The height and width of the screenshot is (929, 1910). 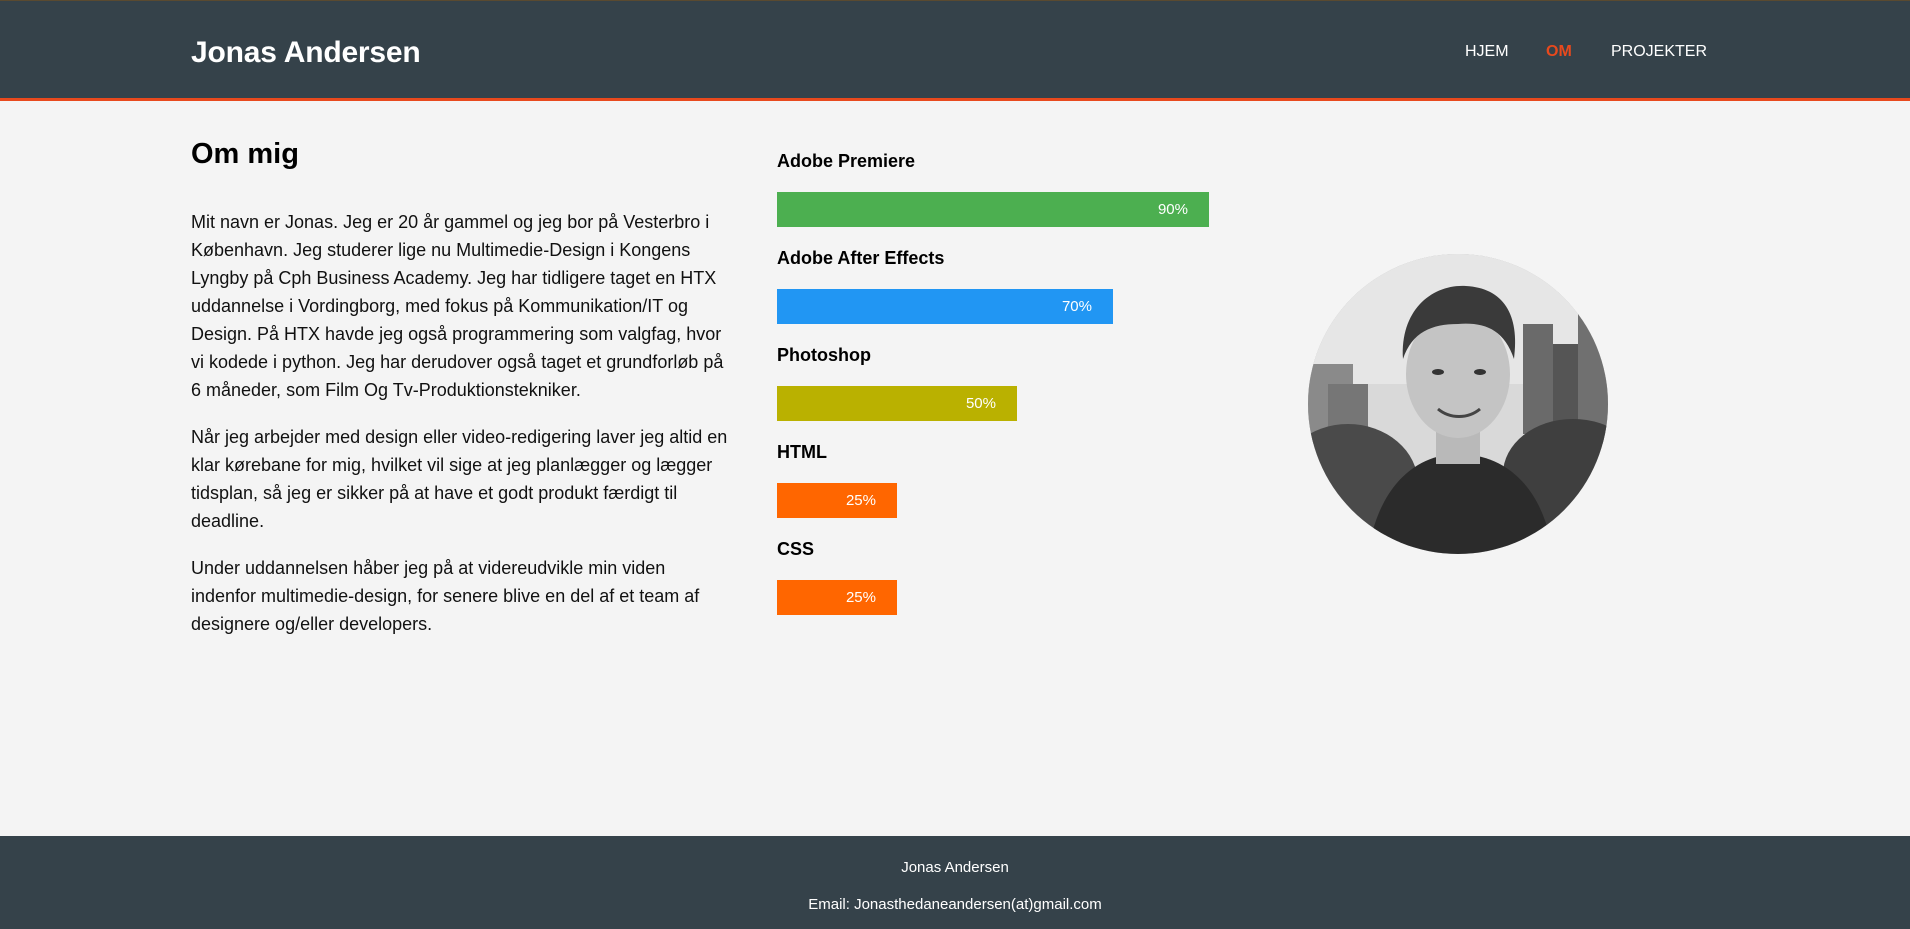 What do you see at coordinates (1458, 404) in the screenshot?
I see `profile-photo` at bounding box center [1458, 404].